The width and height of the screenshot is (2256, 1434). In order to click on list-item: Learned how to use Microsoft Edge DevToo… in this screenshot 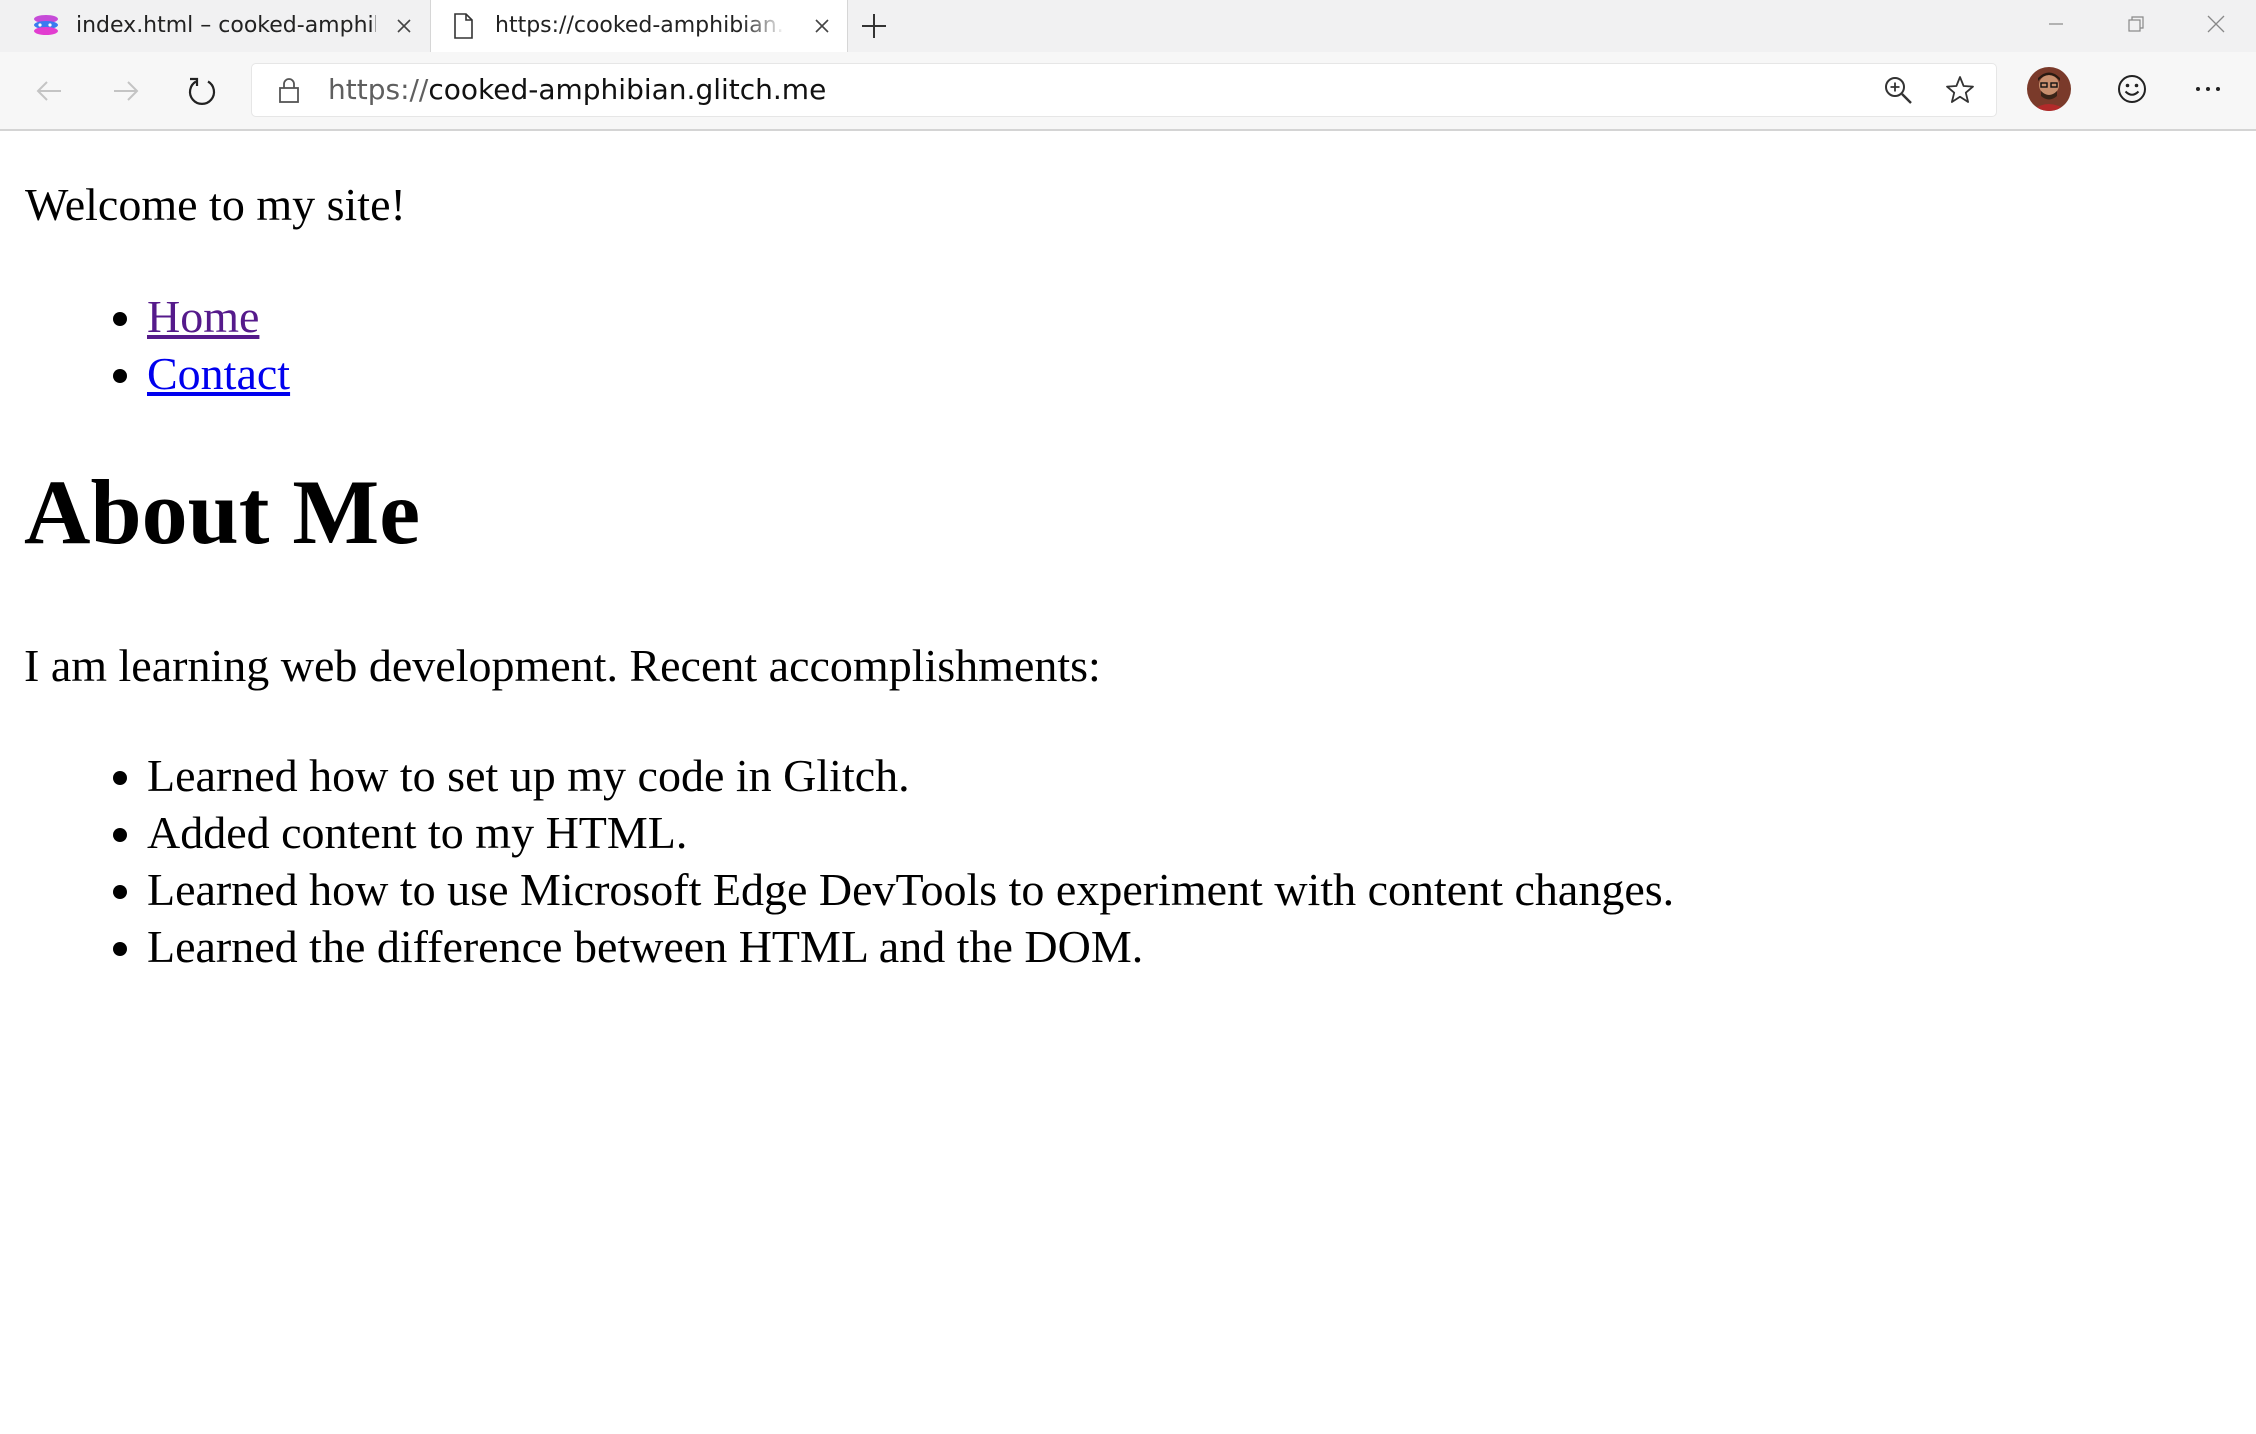, I will do `click(910, 889)`.